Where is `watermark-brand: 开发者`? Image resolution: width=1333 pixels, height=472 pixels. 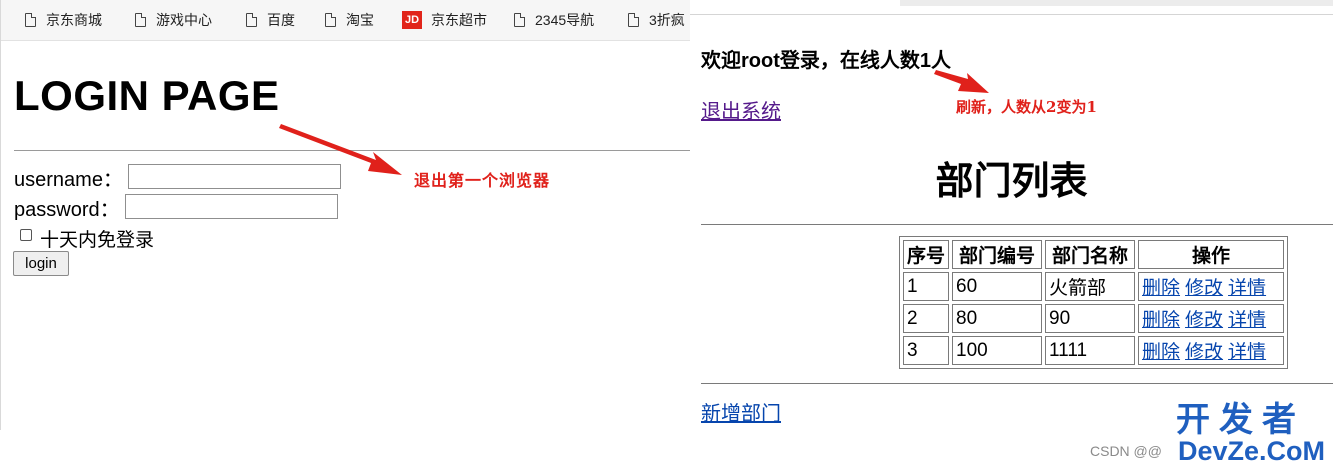 watermark-brand: 开发者 is located at coordinates (1240, 420).